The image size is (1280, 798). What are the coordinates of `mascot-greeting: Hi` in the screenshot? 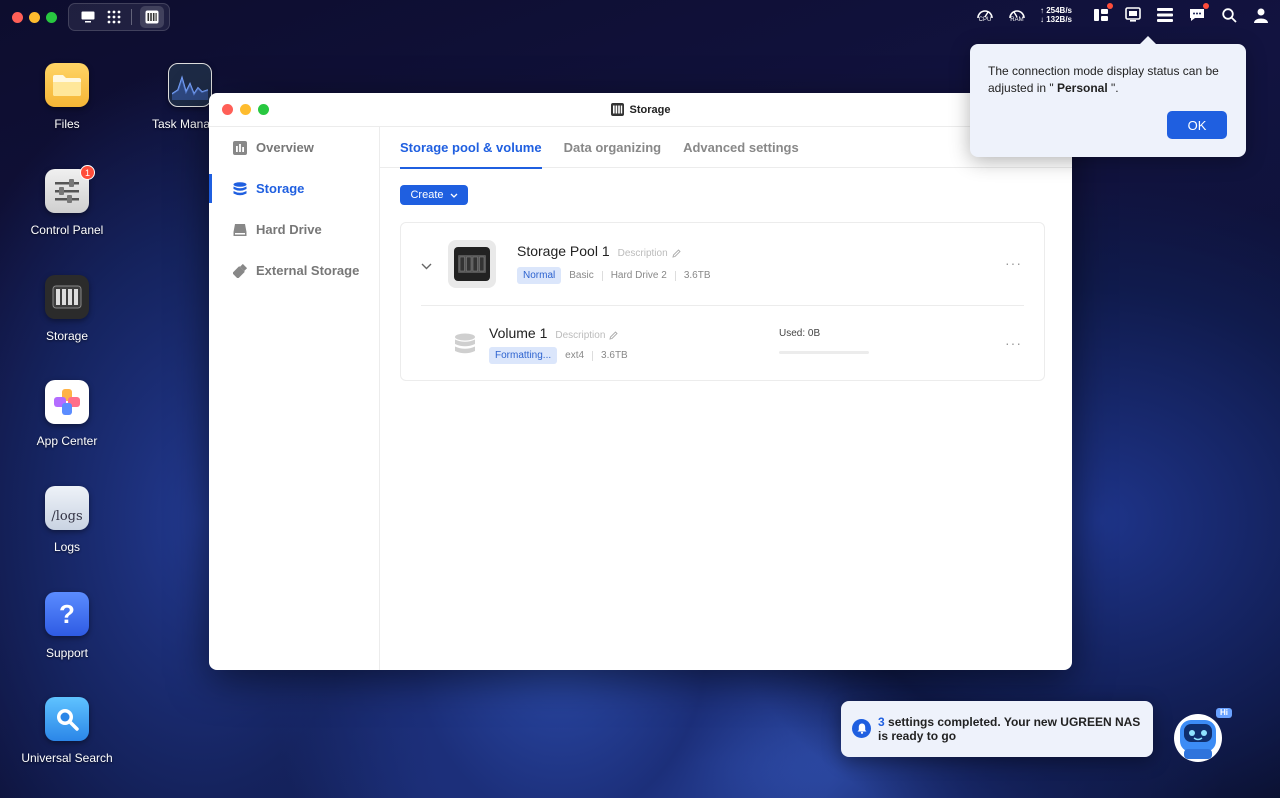 It's located at (1224, 712).